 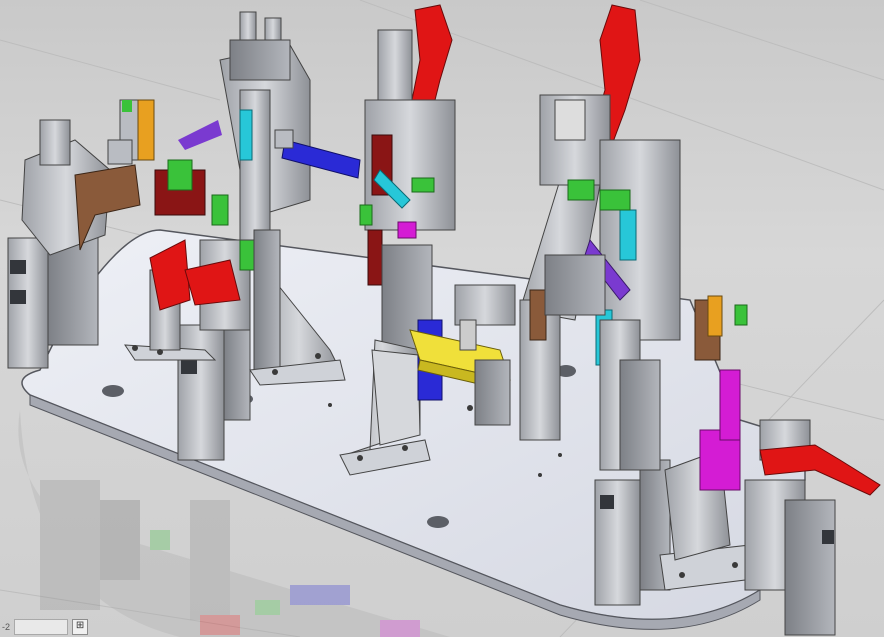 I want to click on statusbar-label: -2, so click(x=6, y=627).